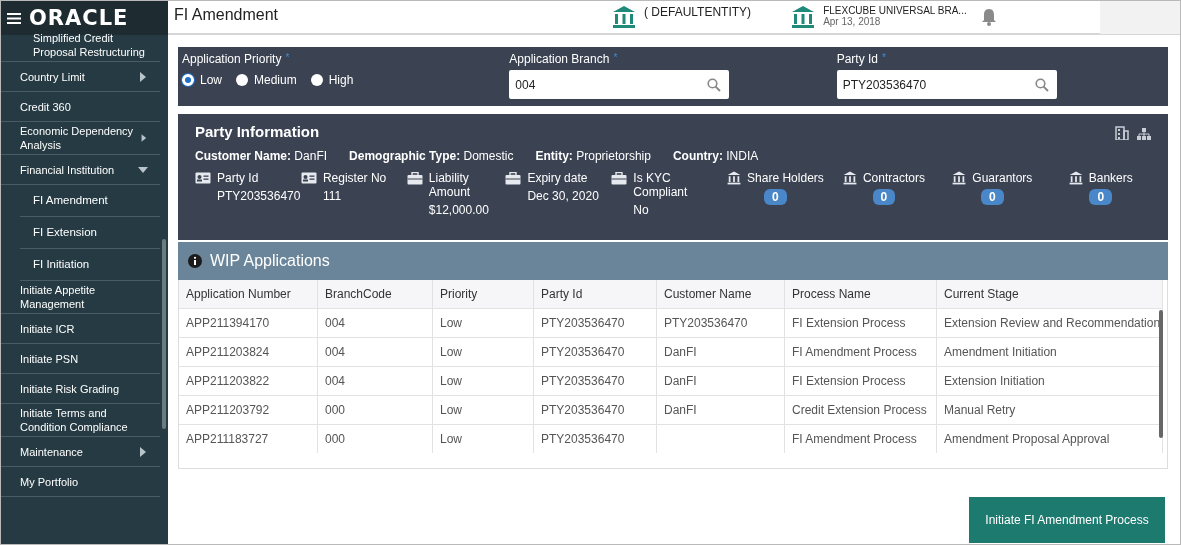 The height and width of the screenshot is (545, 1181). I want to click on summary-text: Demographic Type: Domestic, so click(431, 156).